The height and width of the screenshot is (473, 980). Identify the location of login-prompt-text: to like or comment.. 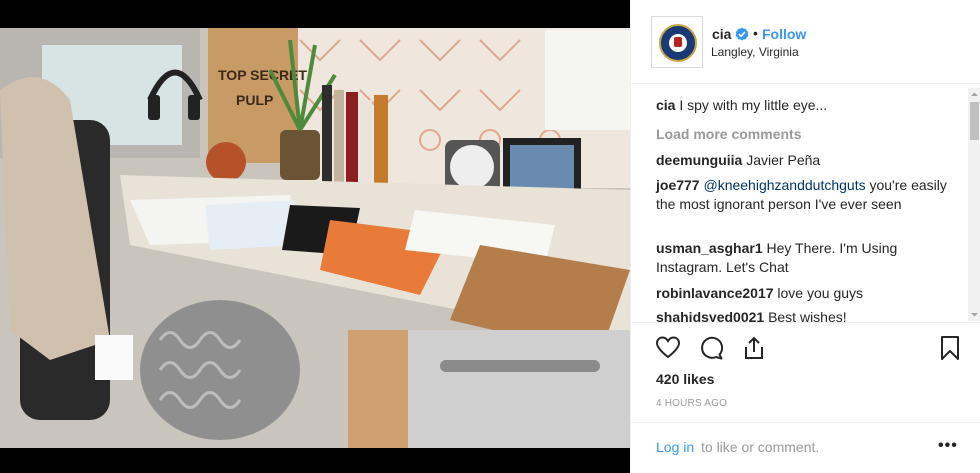
(760, 447).